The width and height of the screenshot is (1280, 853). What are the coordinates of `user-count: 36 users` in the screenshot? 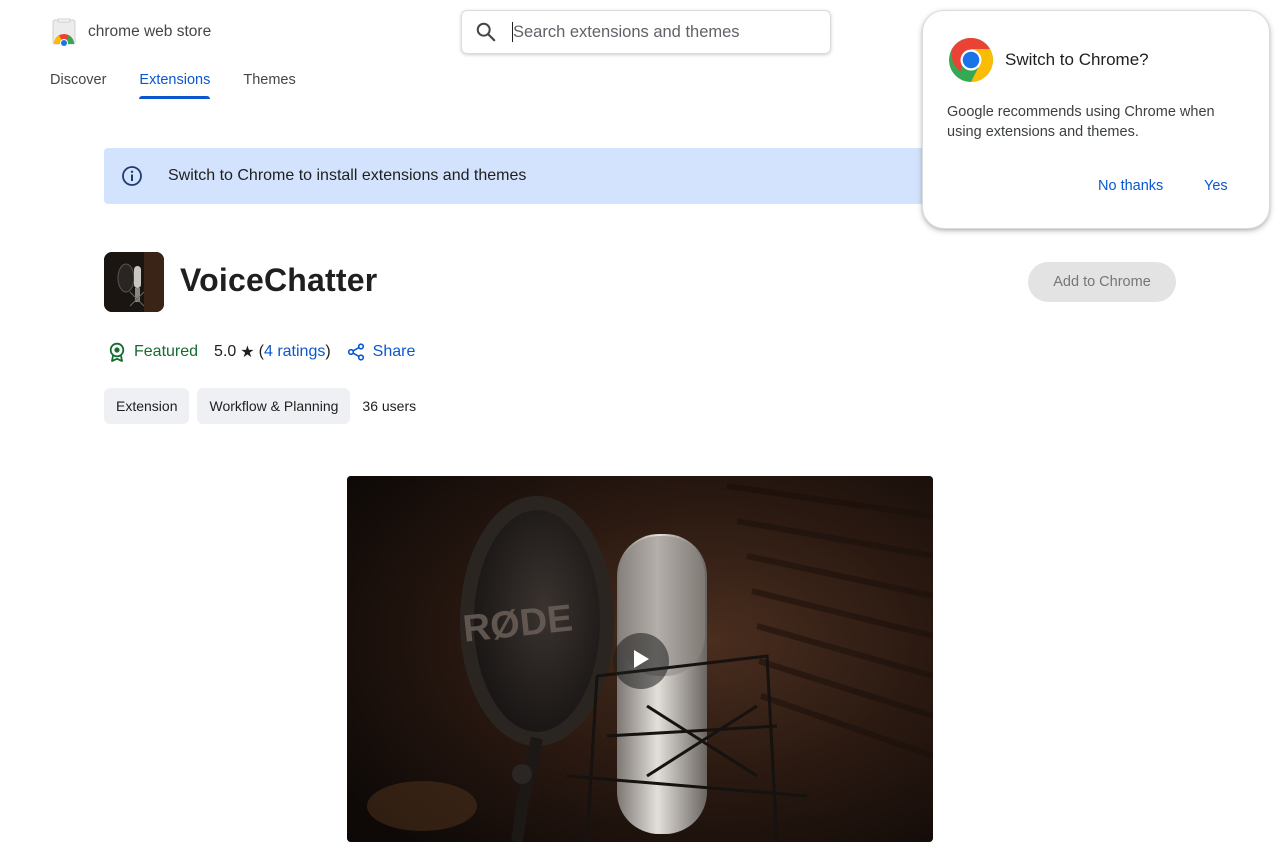 It's located at (389, 406).